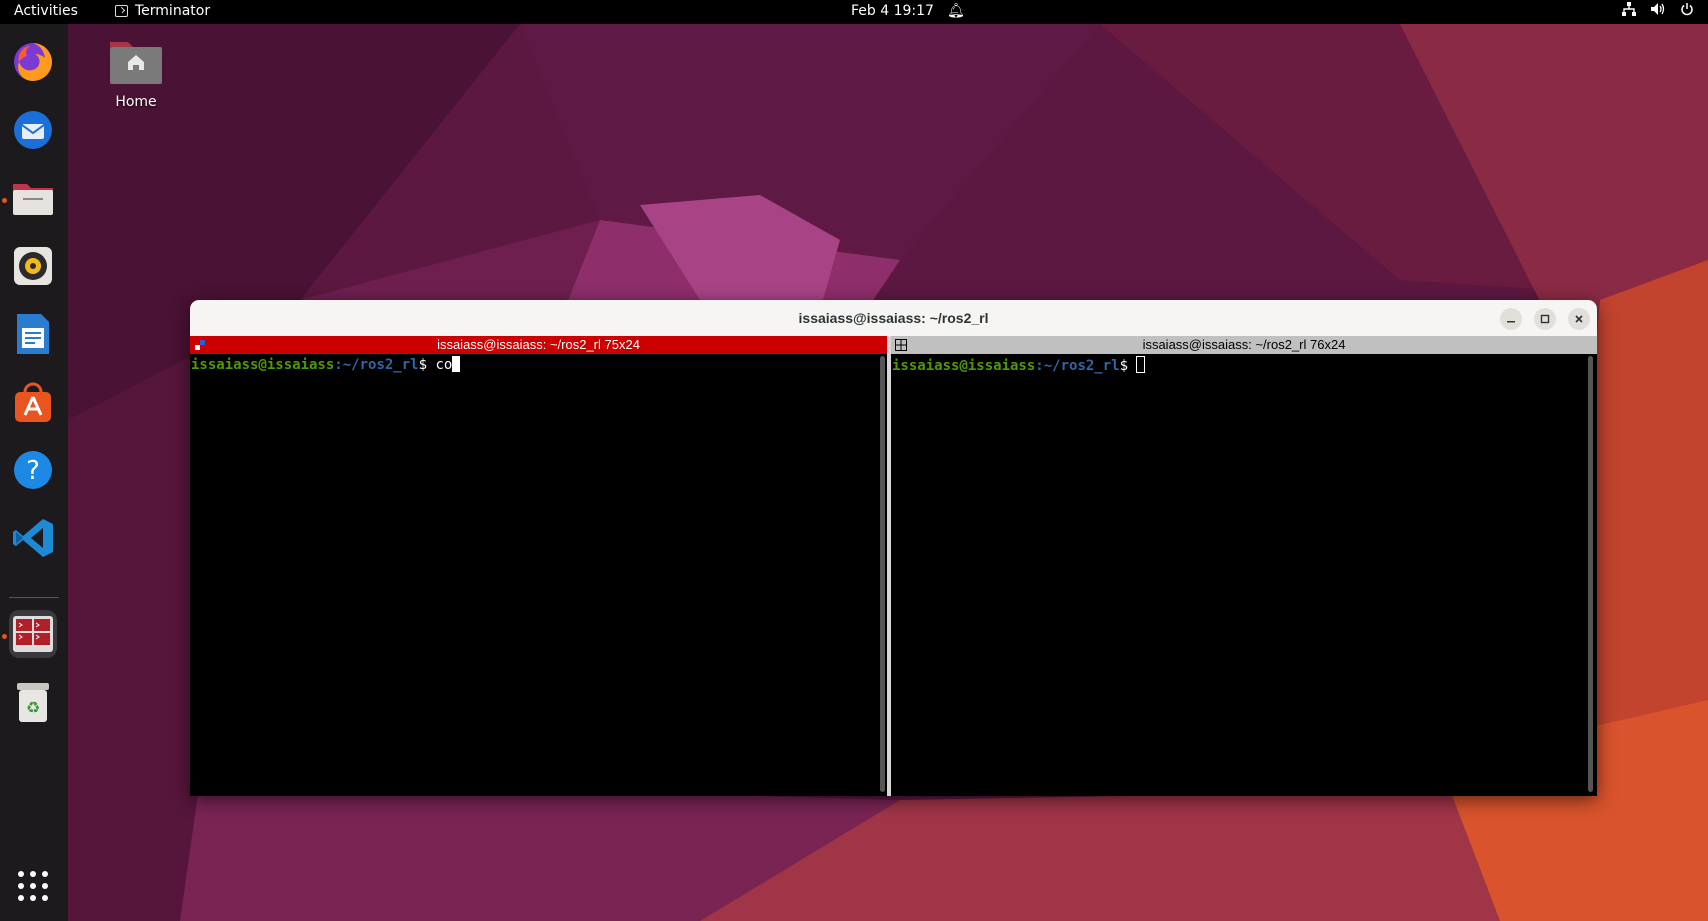  I want to click on help-icon: ?, so click(33, 470).